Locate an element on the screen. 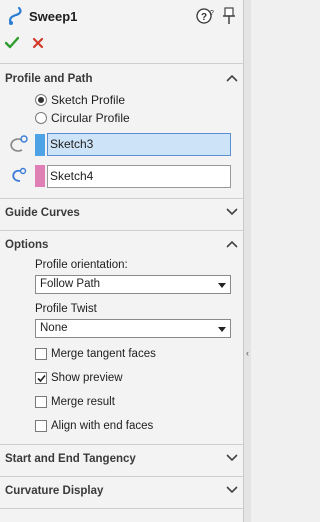  path-selection-icon is located at coordinates (19, 174).